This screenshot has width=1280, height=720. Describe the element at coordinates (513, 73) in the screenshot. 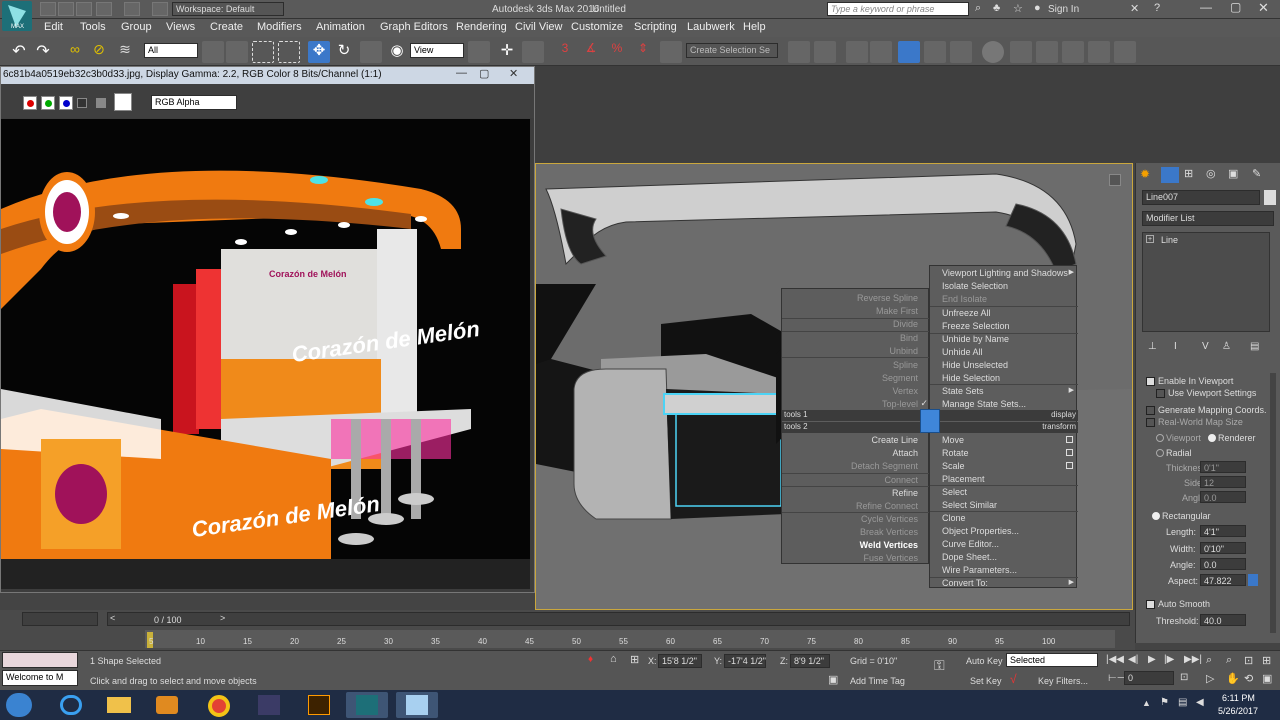

I see `close-icon: ✕` at that location.